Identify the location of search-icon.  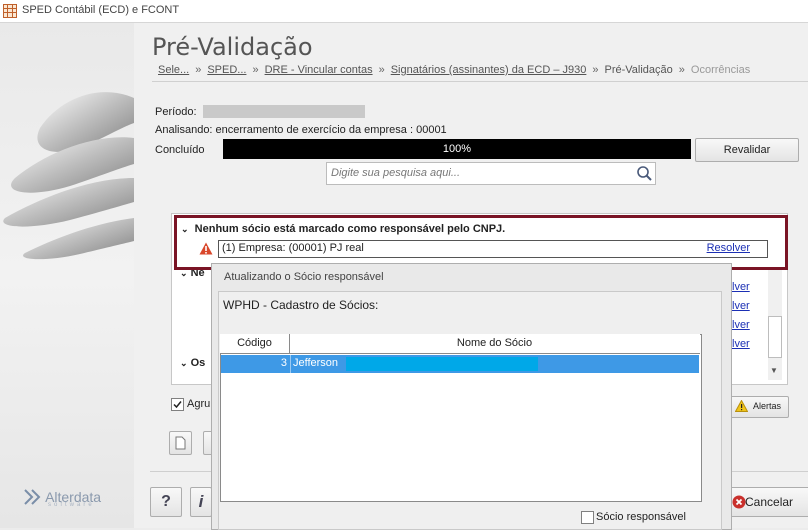
(644, 173).